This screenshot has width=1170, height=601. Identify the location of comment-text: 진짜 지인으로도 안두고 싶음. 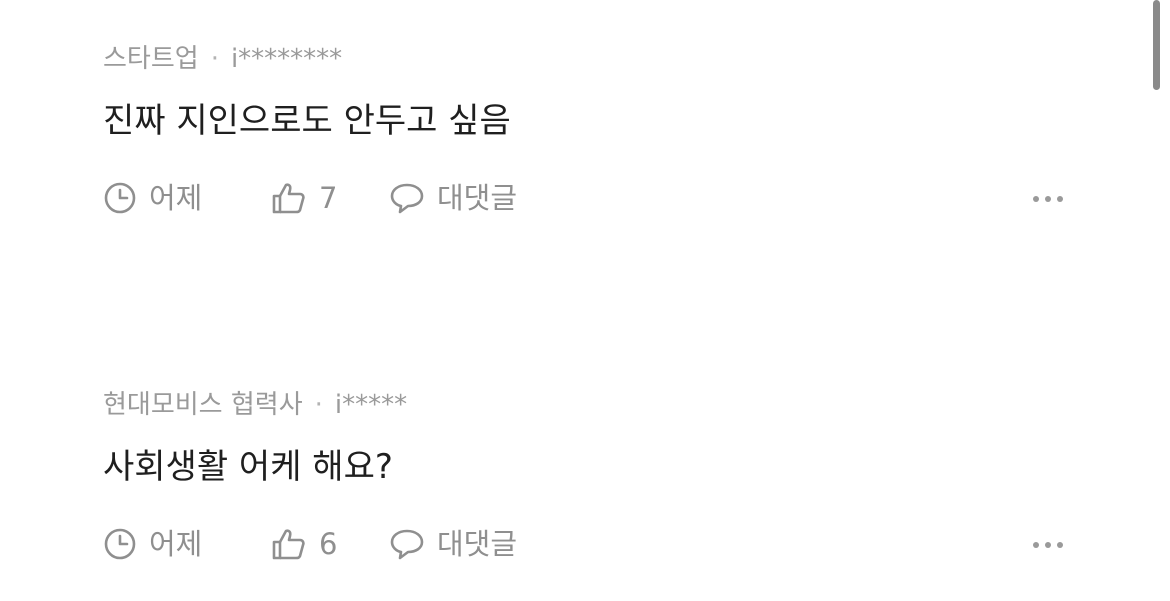
(307, 121).